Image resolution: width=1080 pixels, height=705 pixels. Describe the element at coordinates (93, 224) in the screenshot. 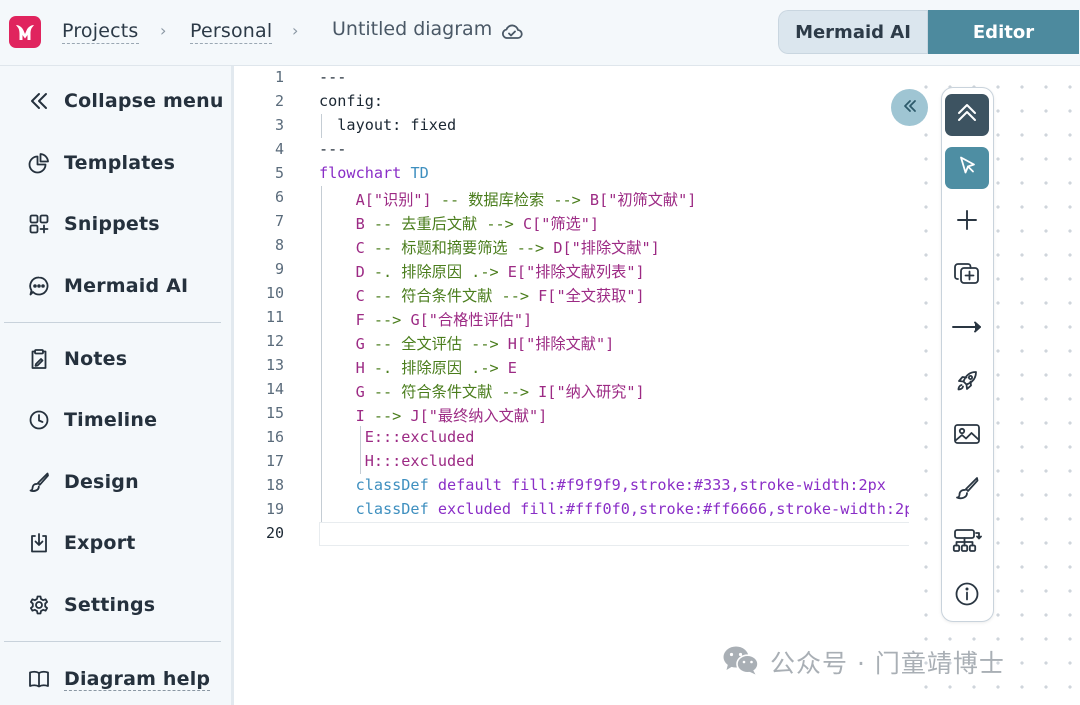

I see `sidebar-item-snippets: Snippets` at that location.